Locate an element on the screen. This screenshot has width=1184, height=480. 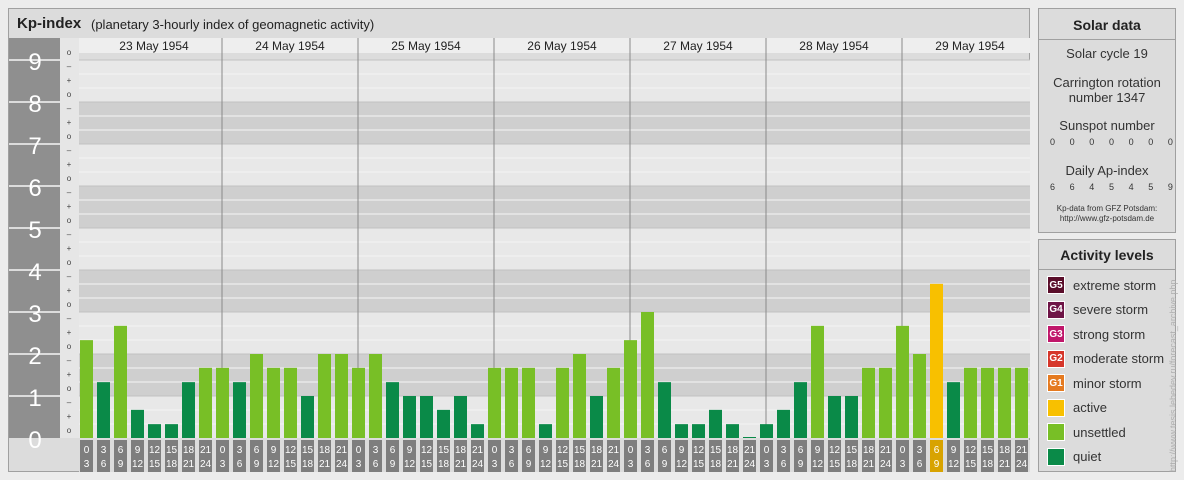
credit-link: http://www.gfz-potsdam.de is located at coordinates (1107, 219).